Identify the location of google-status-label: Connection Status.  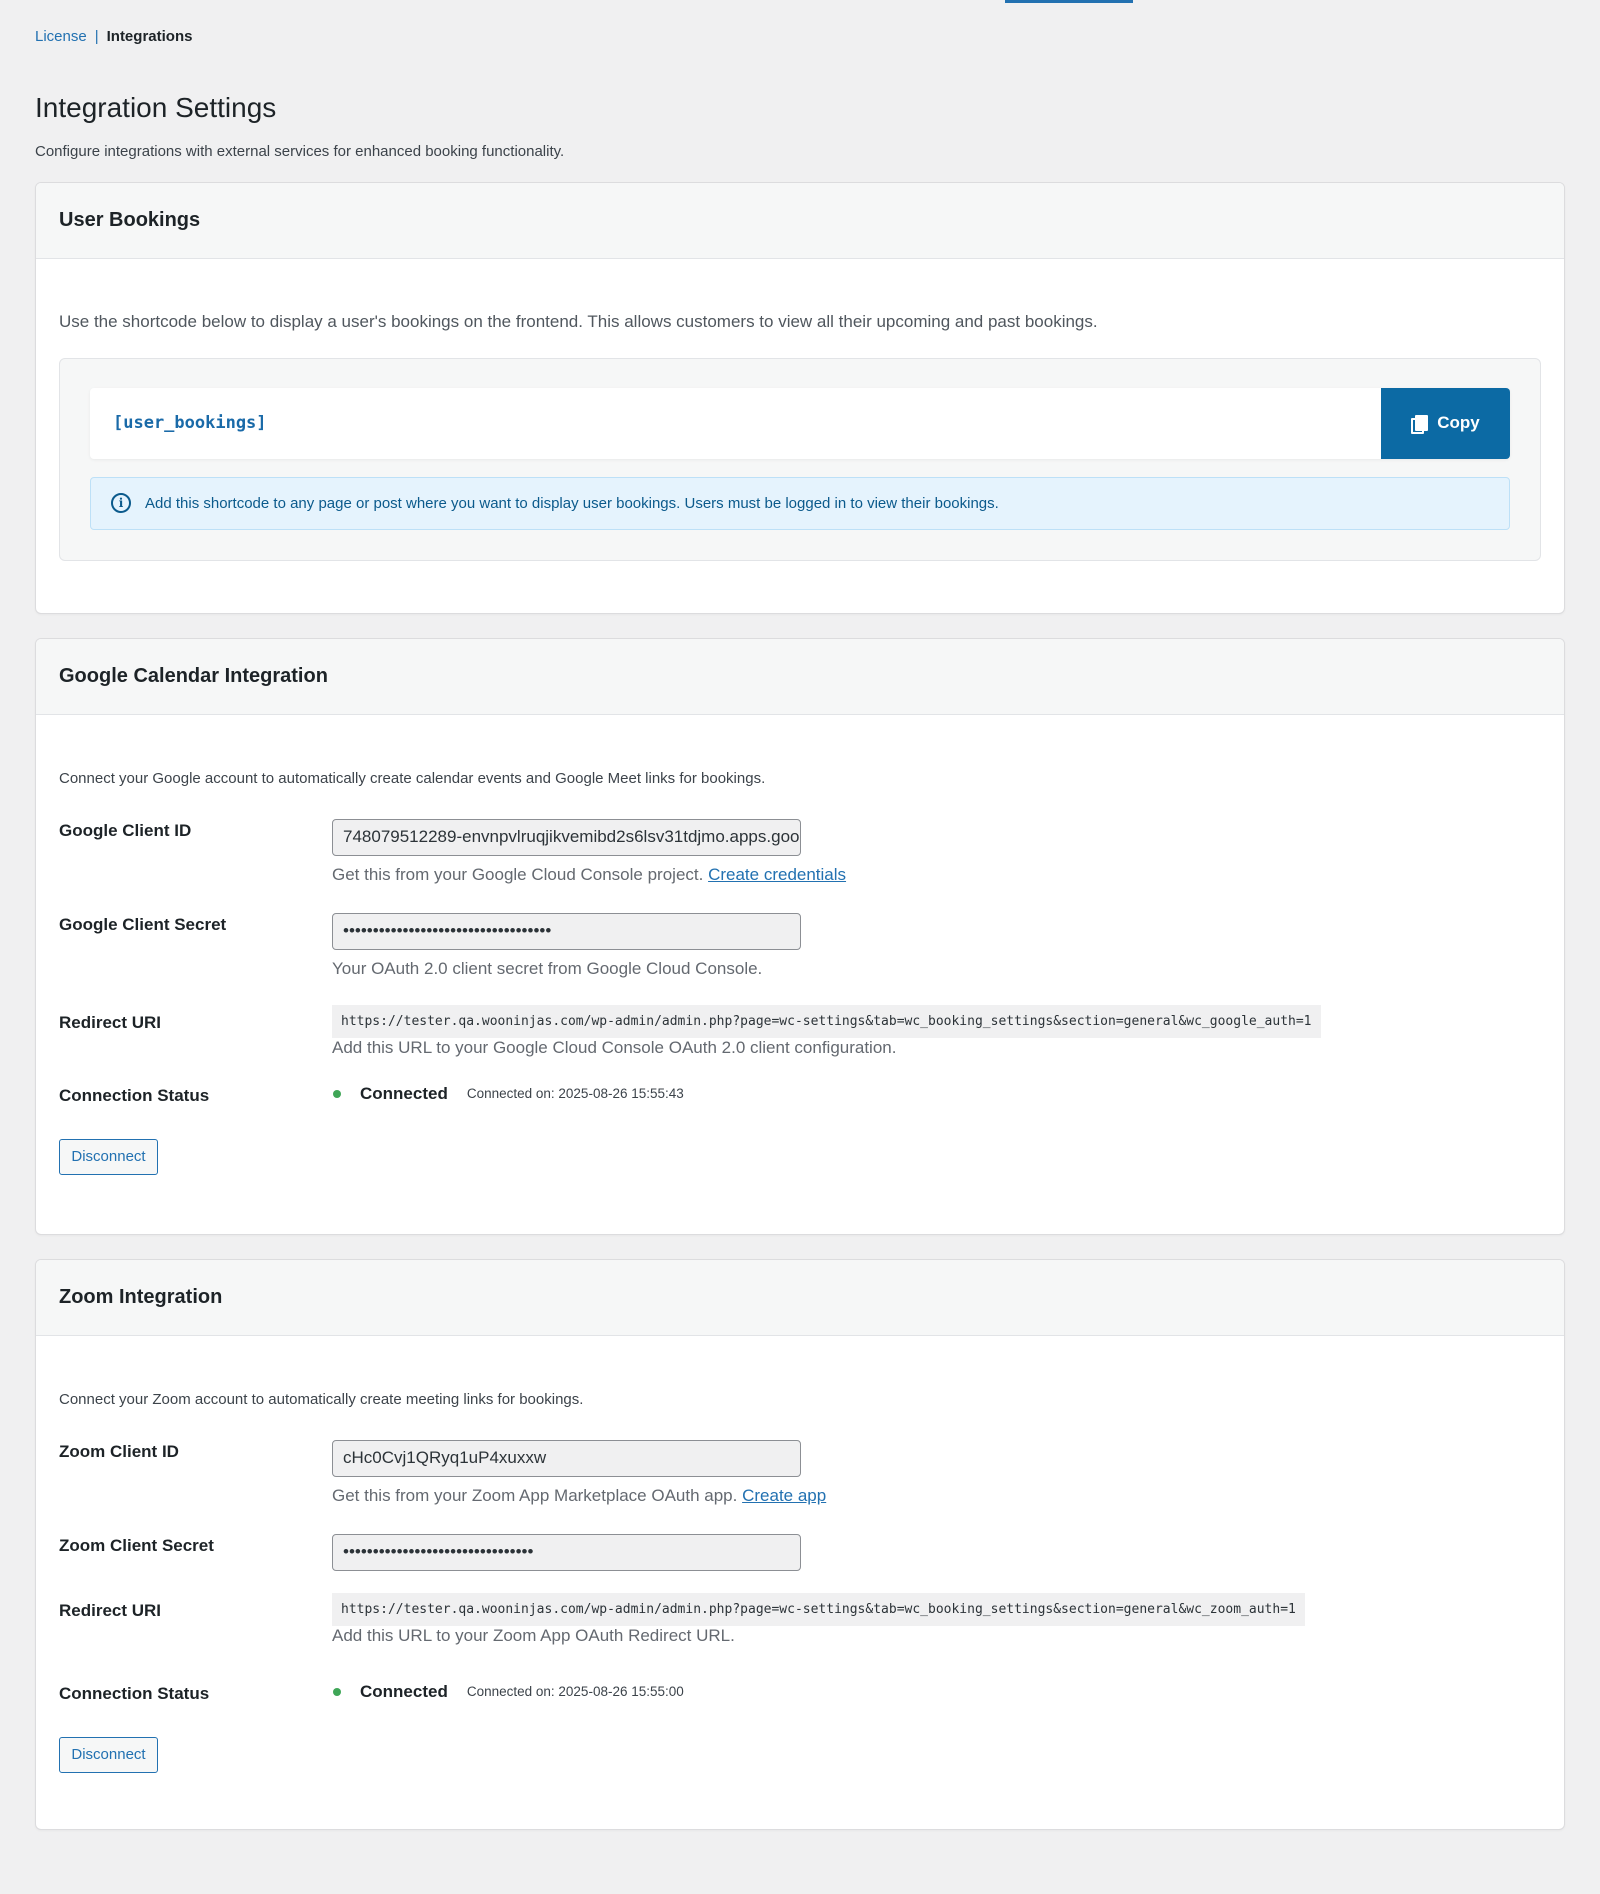
(134, 1095).